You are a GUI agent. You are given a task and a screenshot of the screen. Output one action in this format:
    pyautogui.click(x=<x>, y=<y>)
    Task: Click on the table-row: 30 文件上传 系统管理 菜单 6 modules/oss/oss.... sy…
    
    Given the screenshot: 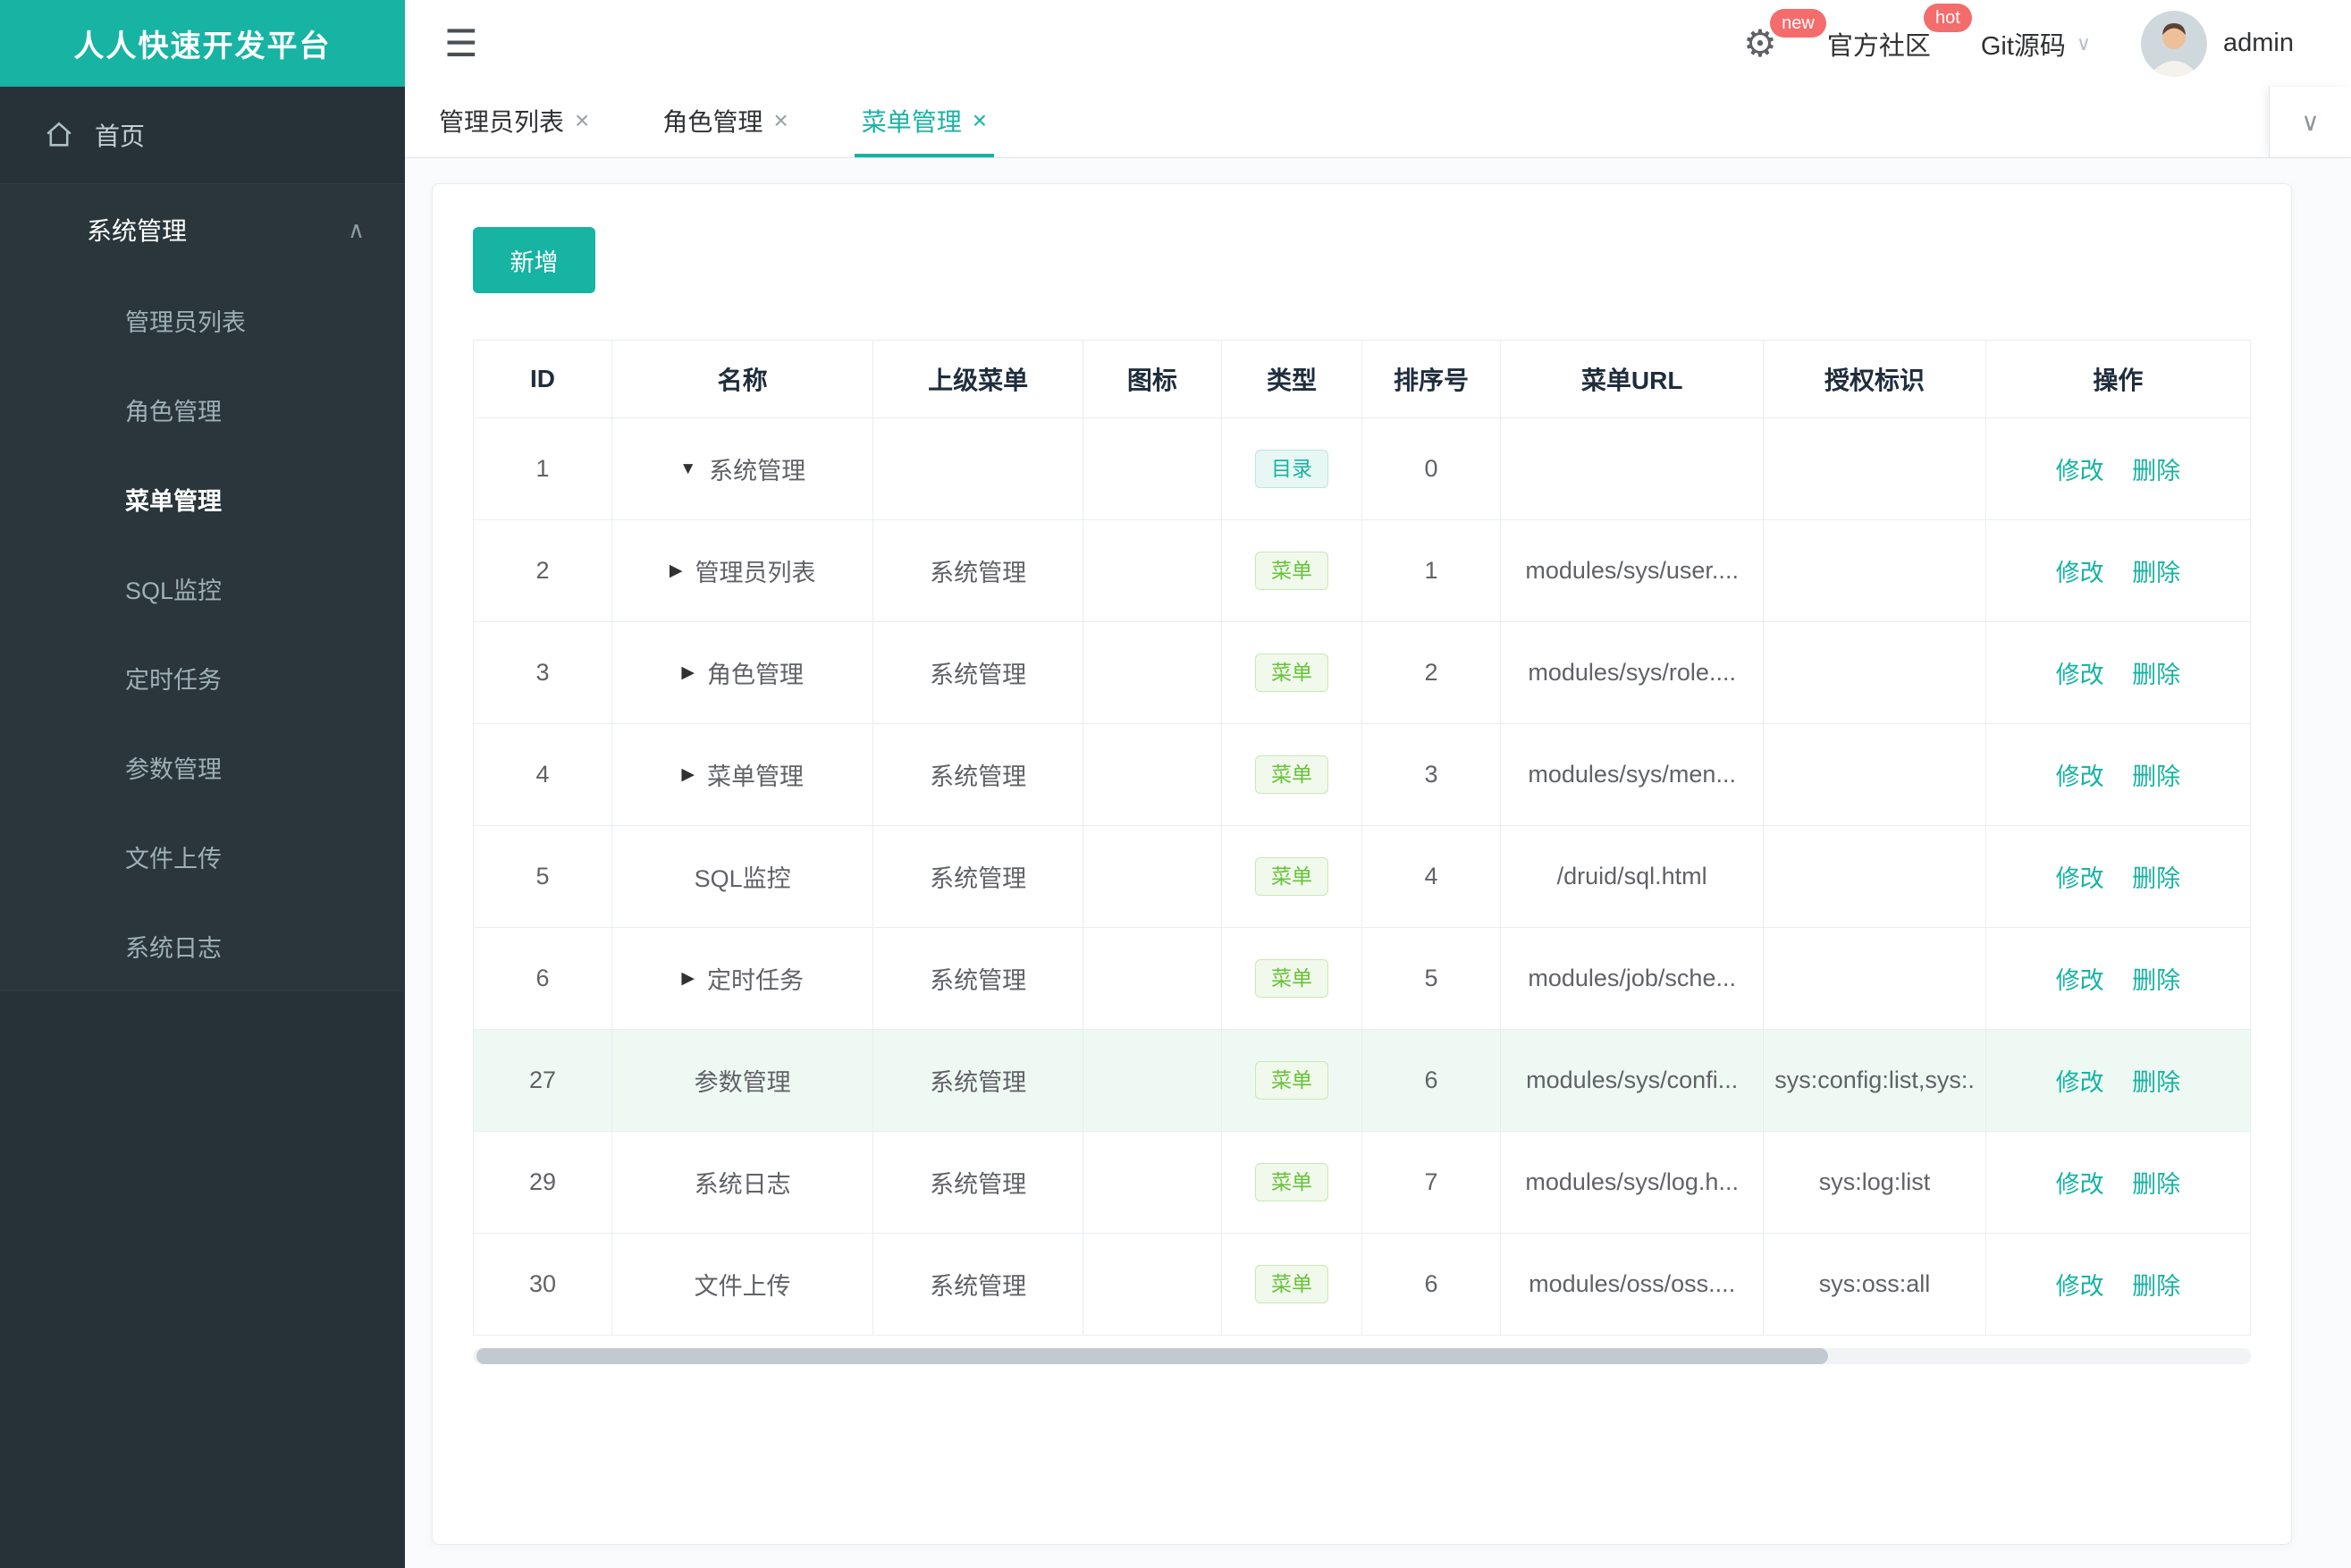 What is the action you would take?
    pyautogui.click(x=1362, y=1284)
    